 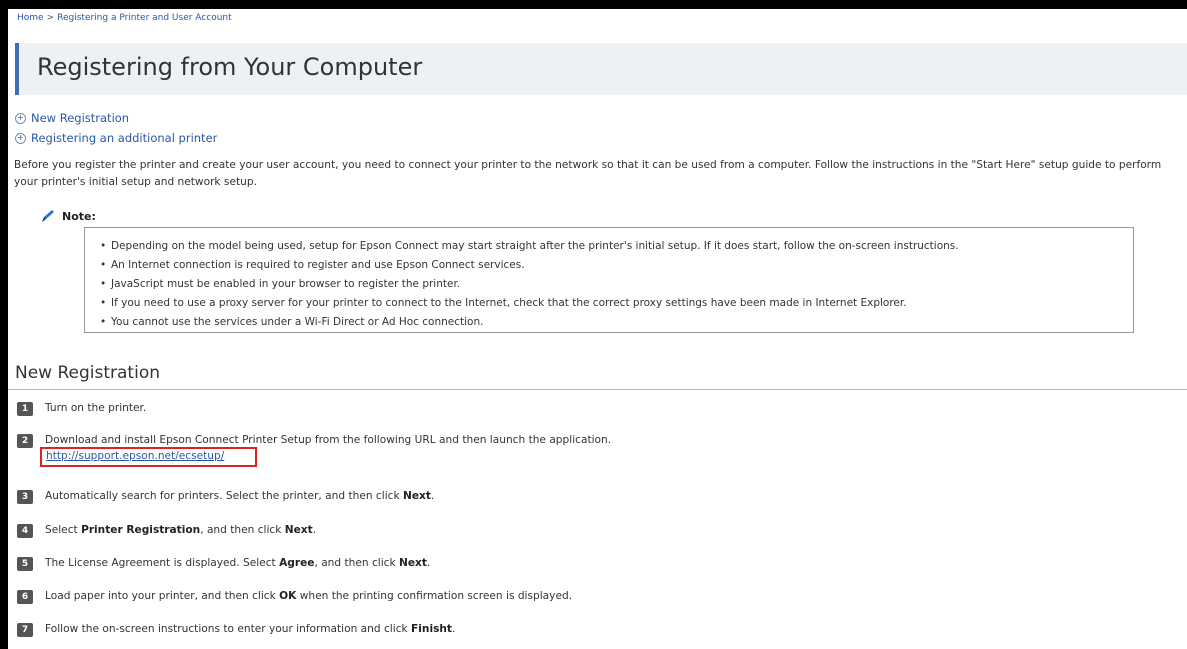 What do you see at coordinates (135, 456) in the screenshot?
I see `setup-url-link: http://support.epson.net/ecsetup/` at bounding box center [135, 456].